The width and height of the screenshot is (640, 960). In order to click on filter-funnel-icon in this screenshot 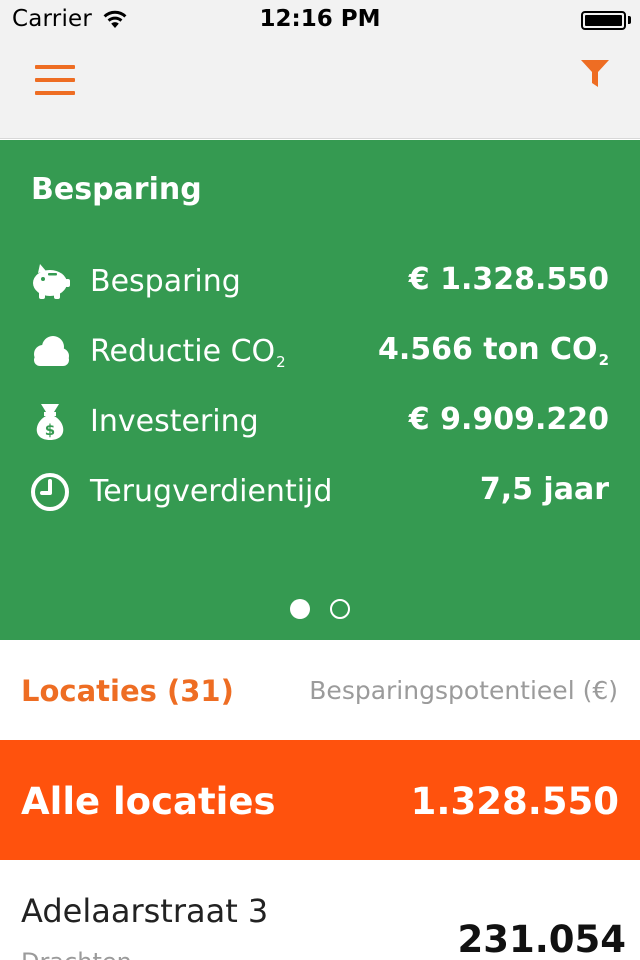, I will do `click(595, 74)`.